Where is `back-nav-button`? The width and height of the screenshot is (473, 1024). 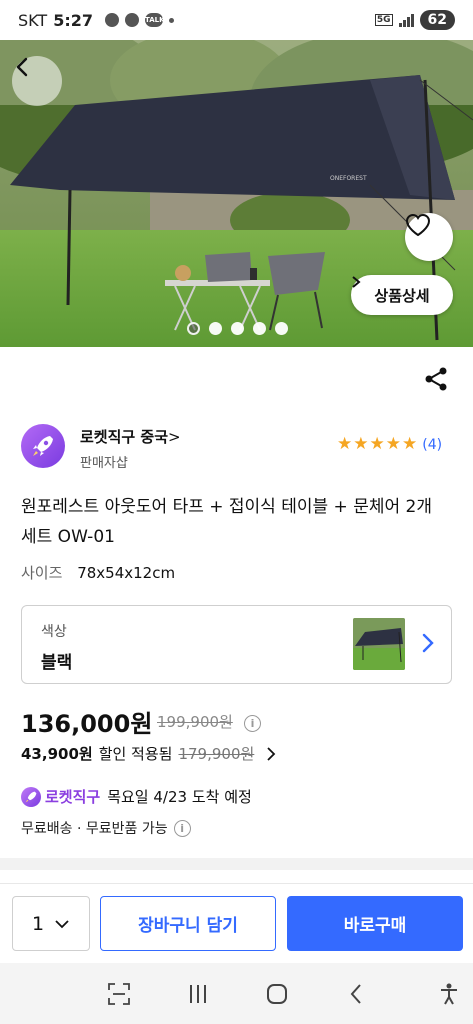 back-nav-button is located at coordinates (356, 994).